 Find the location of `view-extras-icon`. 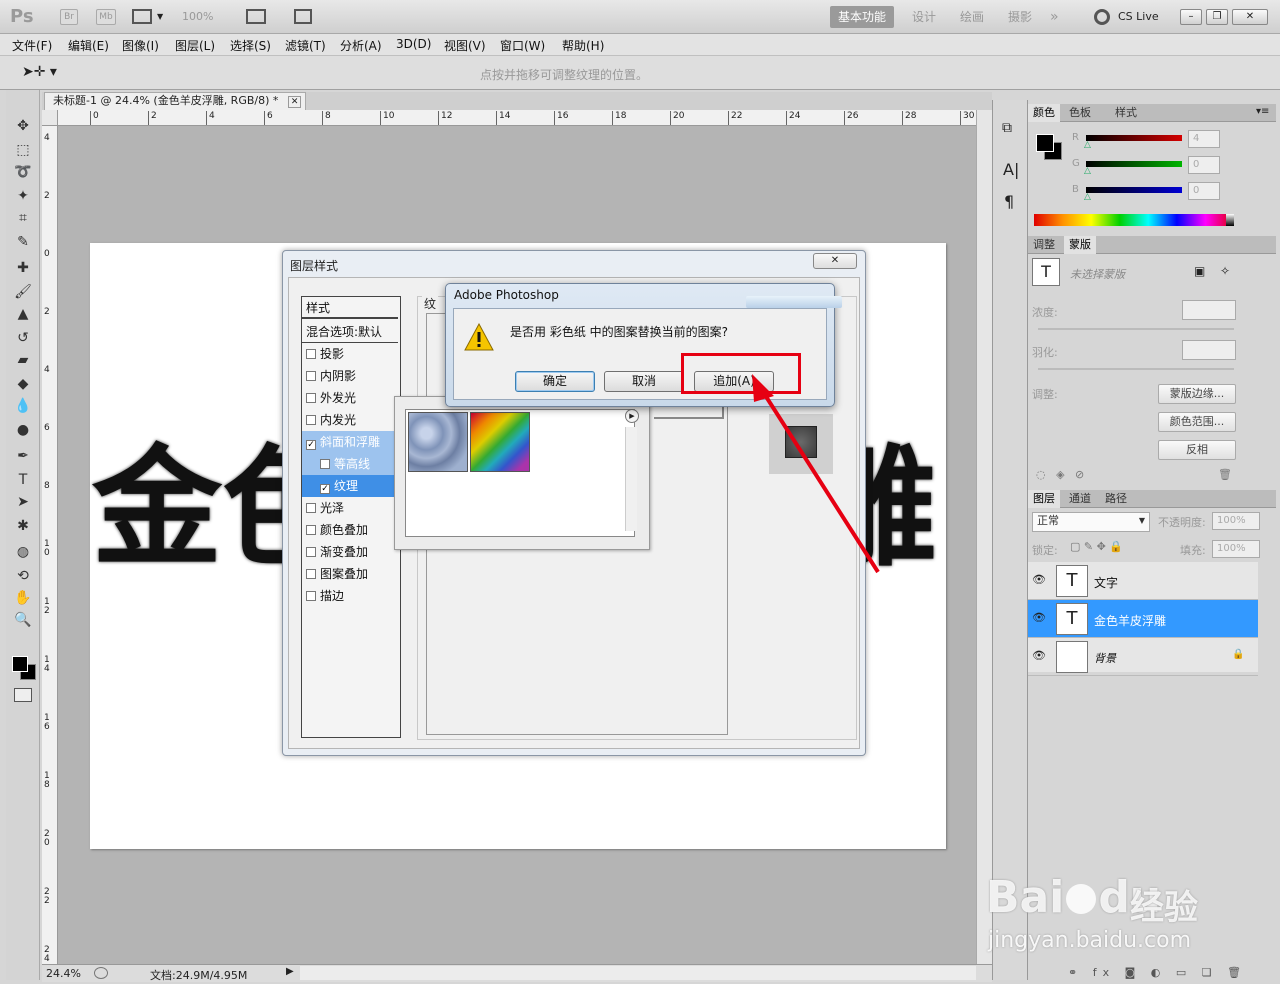

view-extras-icon is located at coordinates (142, 16).